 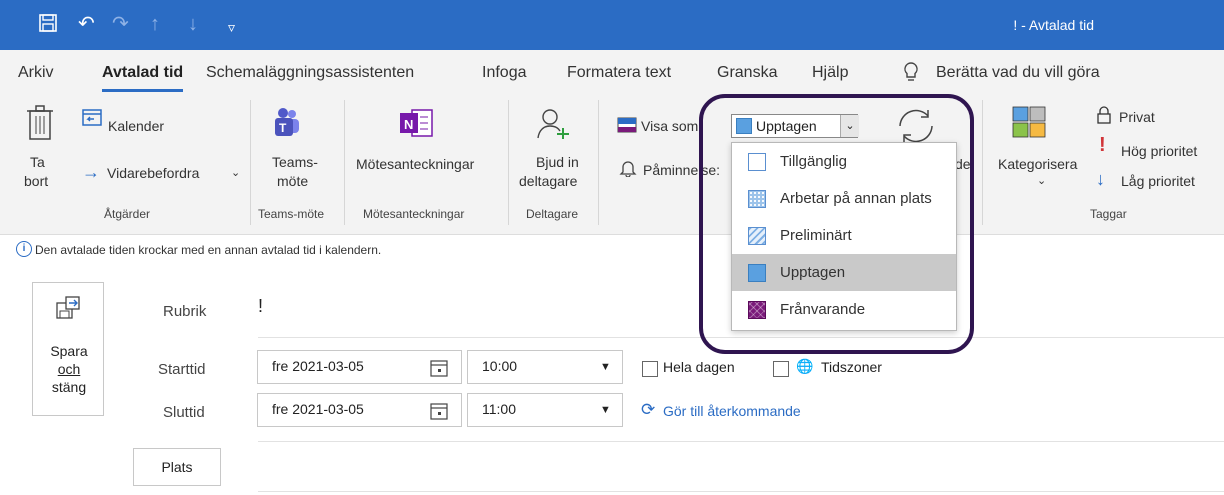 What do you see at coordinates (408, 124) in the screenshot?
I see `svg-text: N` at bounding box center [408, 124].